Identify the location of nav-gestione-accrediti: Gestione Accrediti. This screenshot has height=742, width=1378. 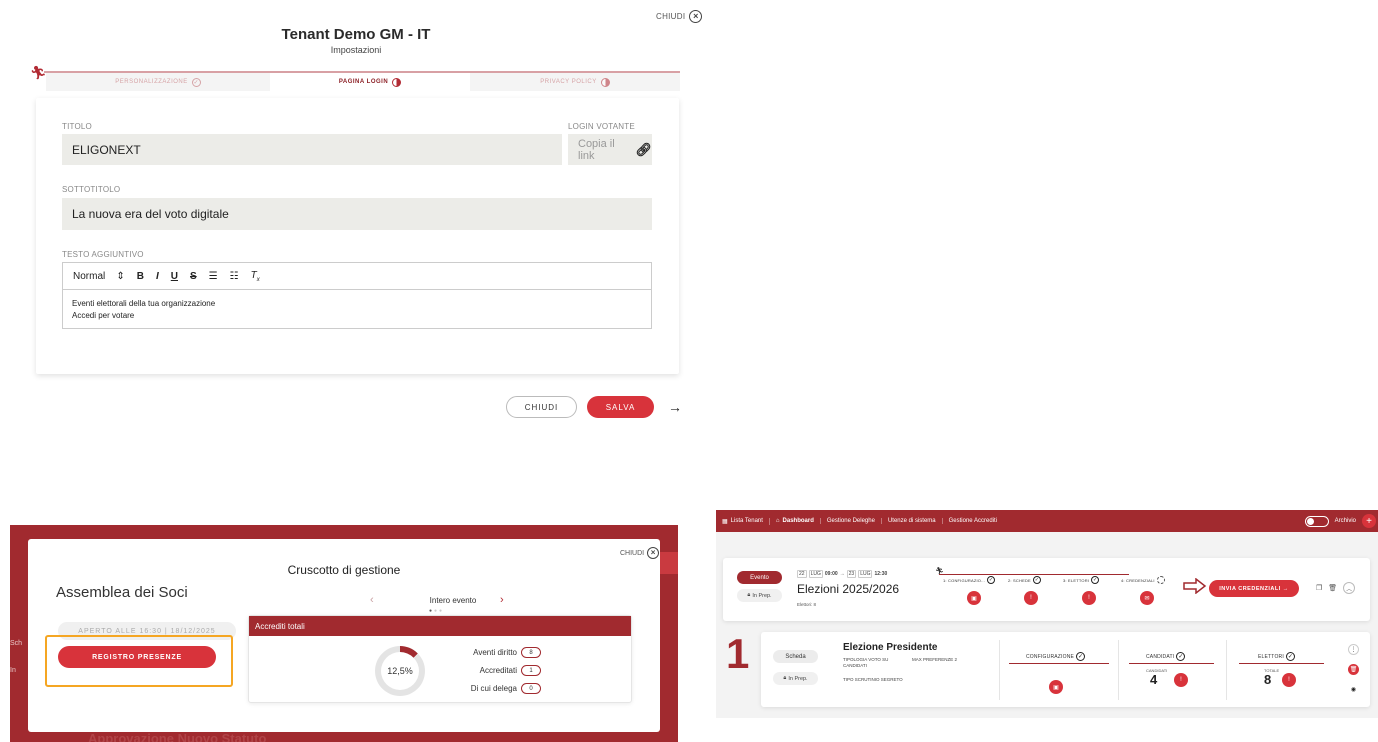
(973, 521).